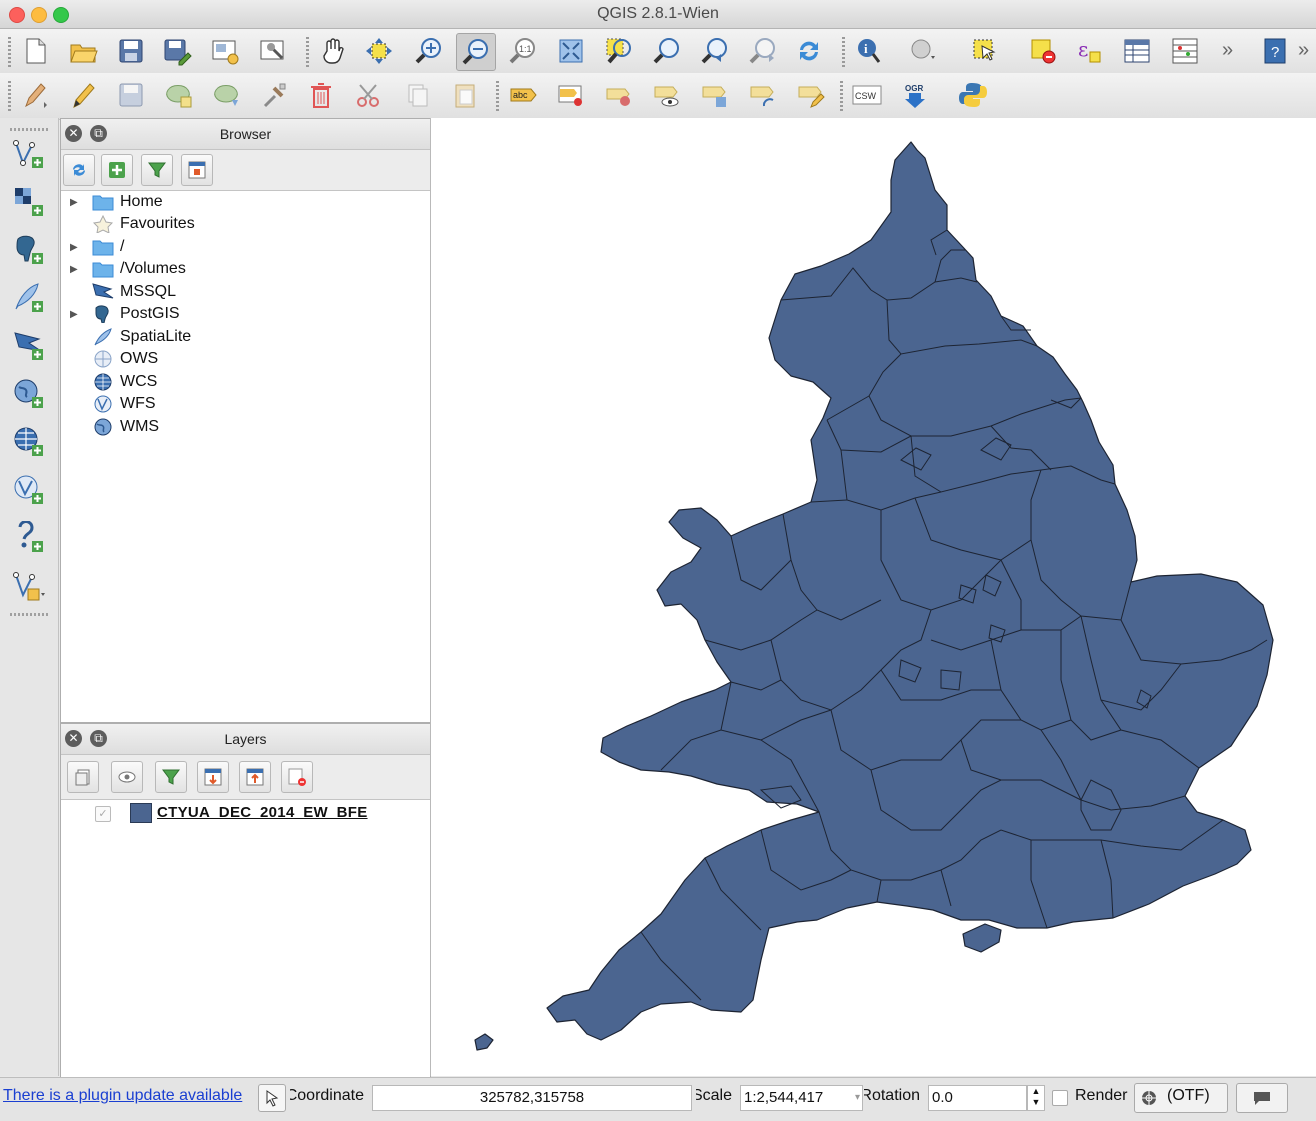 The image size is (1316, 1121). What do you see at coordinates (333, 51) in the screenshot?
I see `pan-map-button` at bounding box center [333, 51].